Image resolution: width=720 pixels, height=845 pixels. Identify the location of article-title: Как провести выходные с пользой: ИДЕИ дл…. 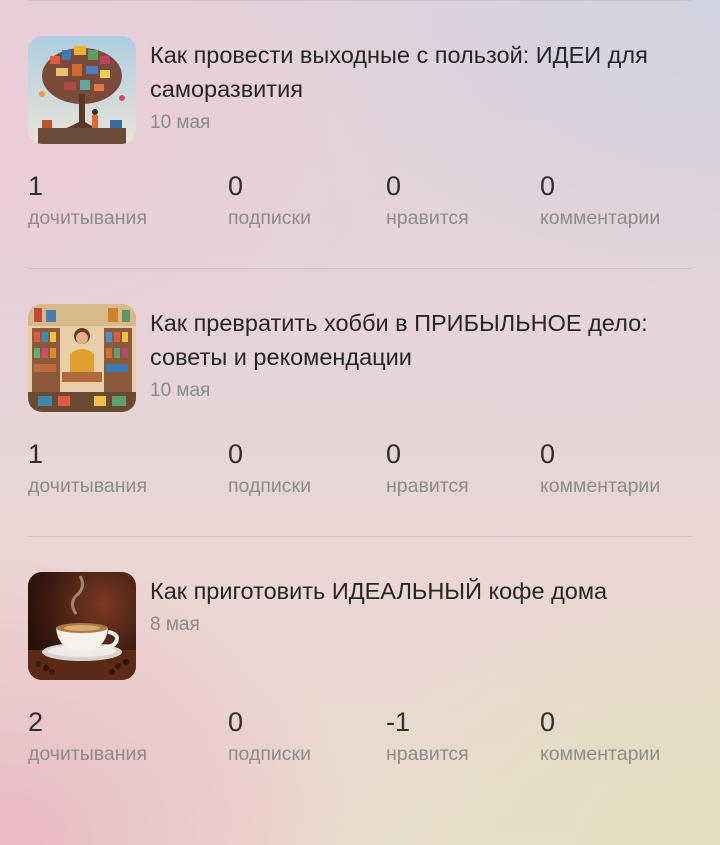
(420, 72).